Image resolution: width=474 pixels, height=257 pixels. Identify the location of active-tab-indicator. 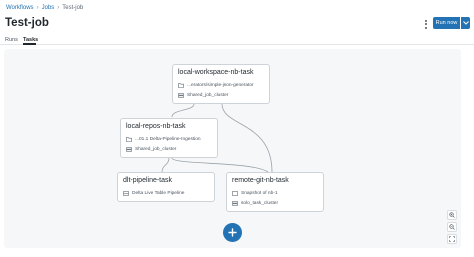
(29, 44).